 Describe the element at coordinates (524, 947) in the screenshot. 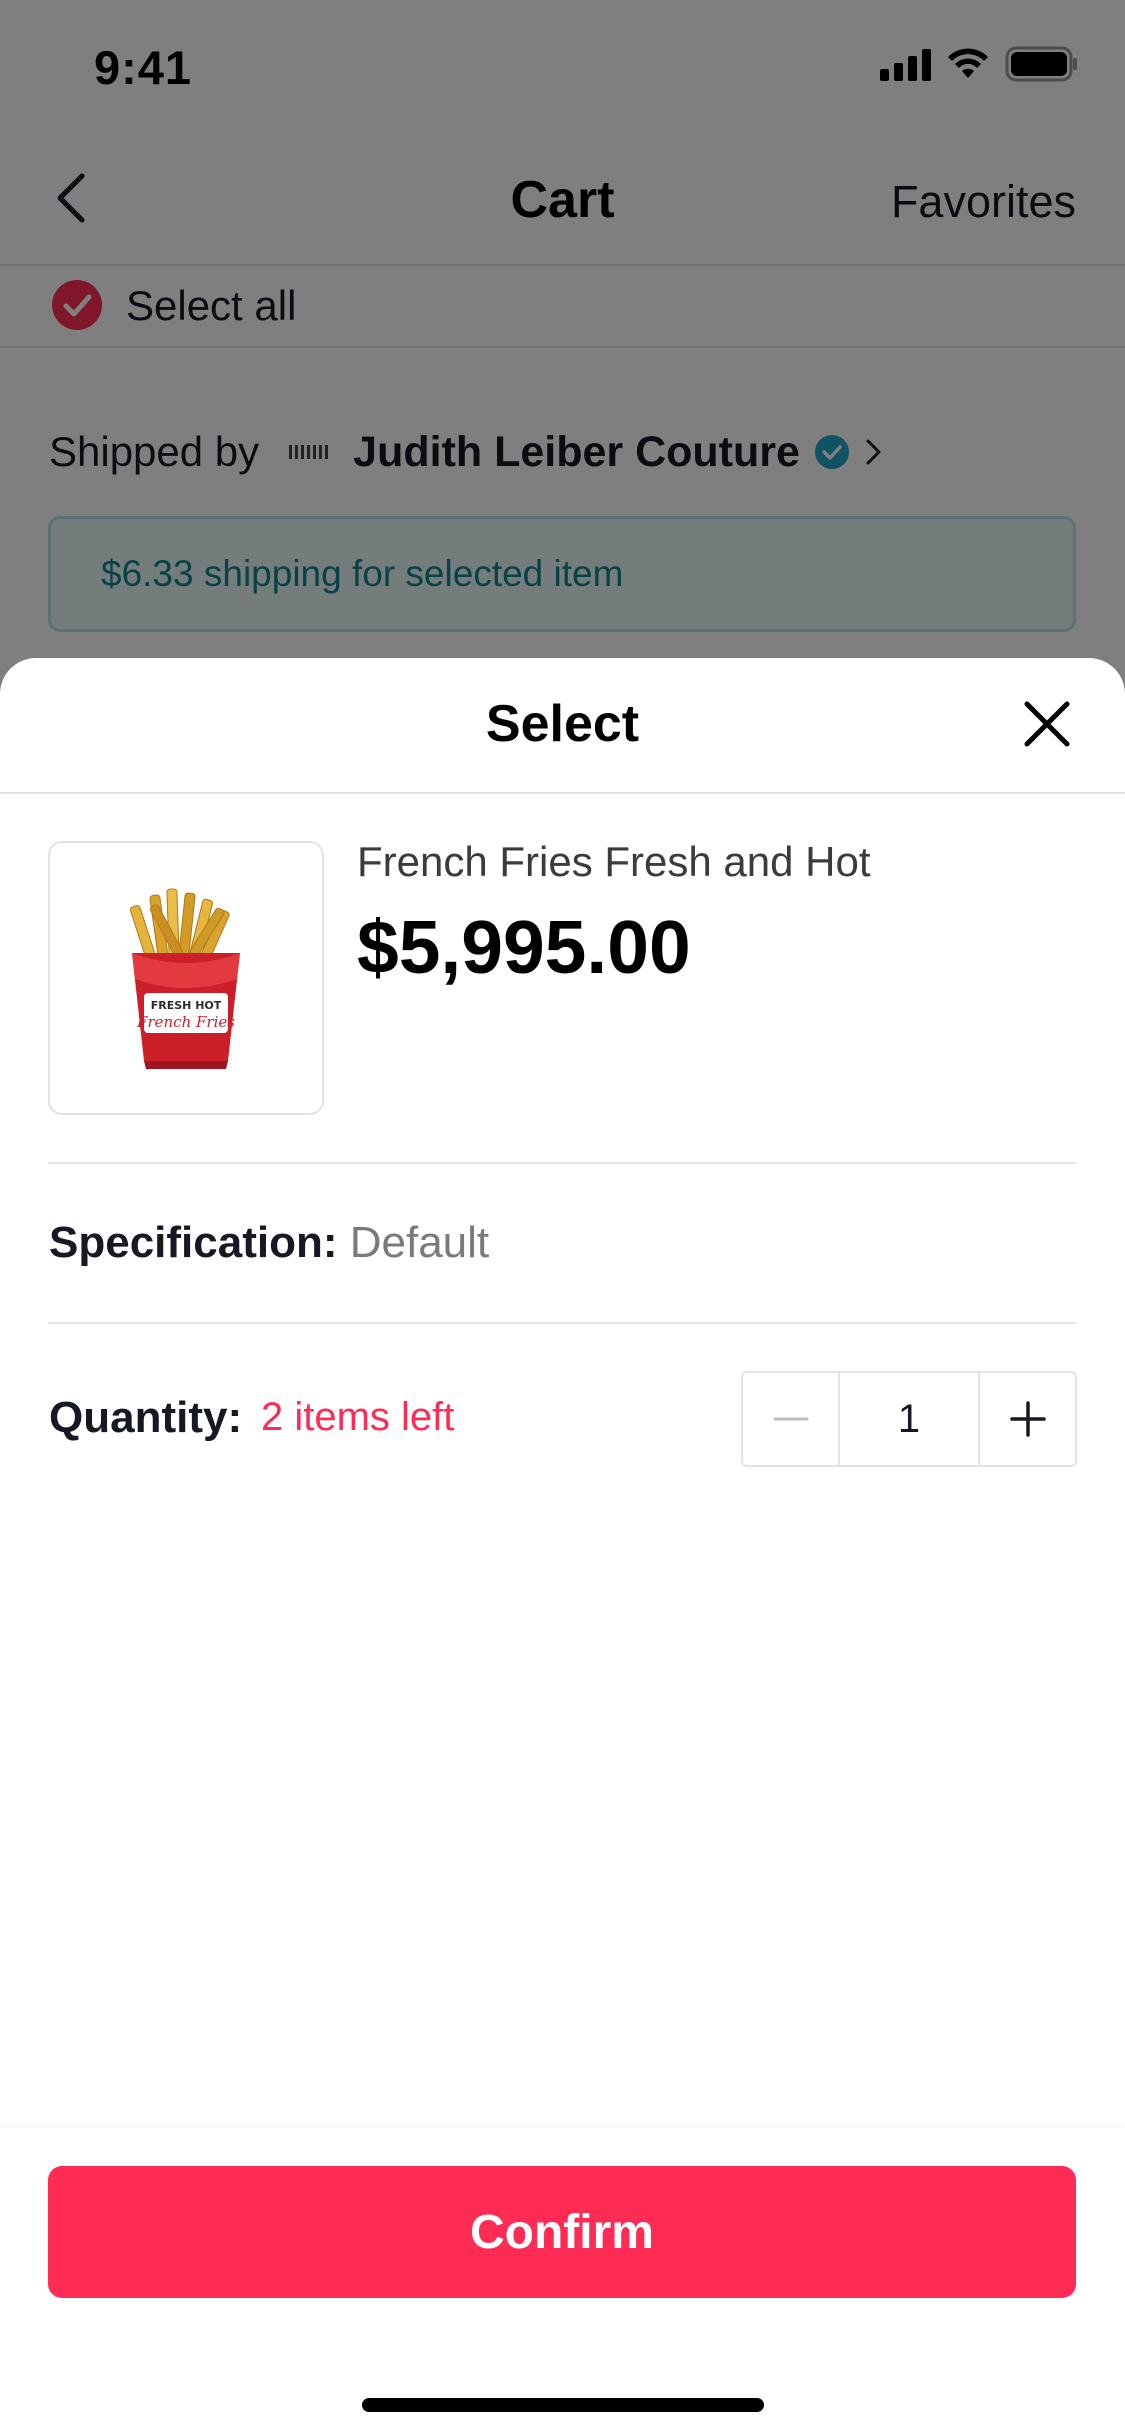

I see `product-price: $5,995.00` at that location.